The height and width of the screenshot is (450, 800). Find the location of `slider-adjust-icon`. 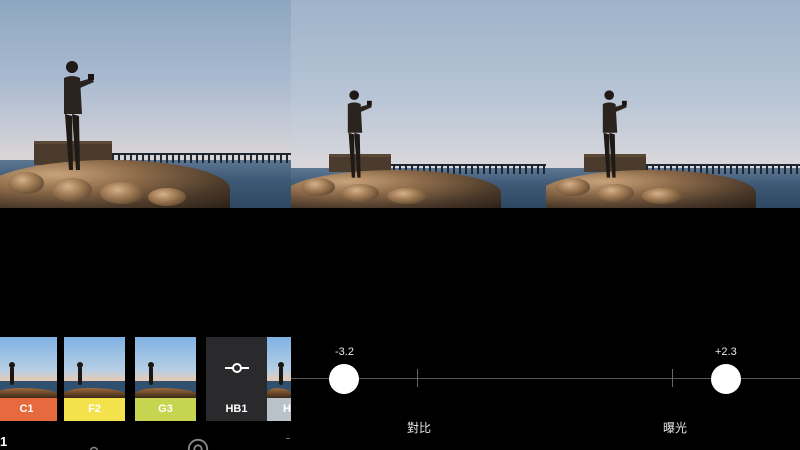

slider-adjust-icon is located at coordinates (237, 368).